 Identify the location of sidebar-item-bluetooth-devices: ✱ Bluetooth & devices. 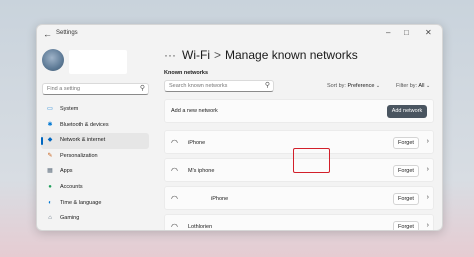
(95, 126).